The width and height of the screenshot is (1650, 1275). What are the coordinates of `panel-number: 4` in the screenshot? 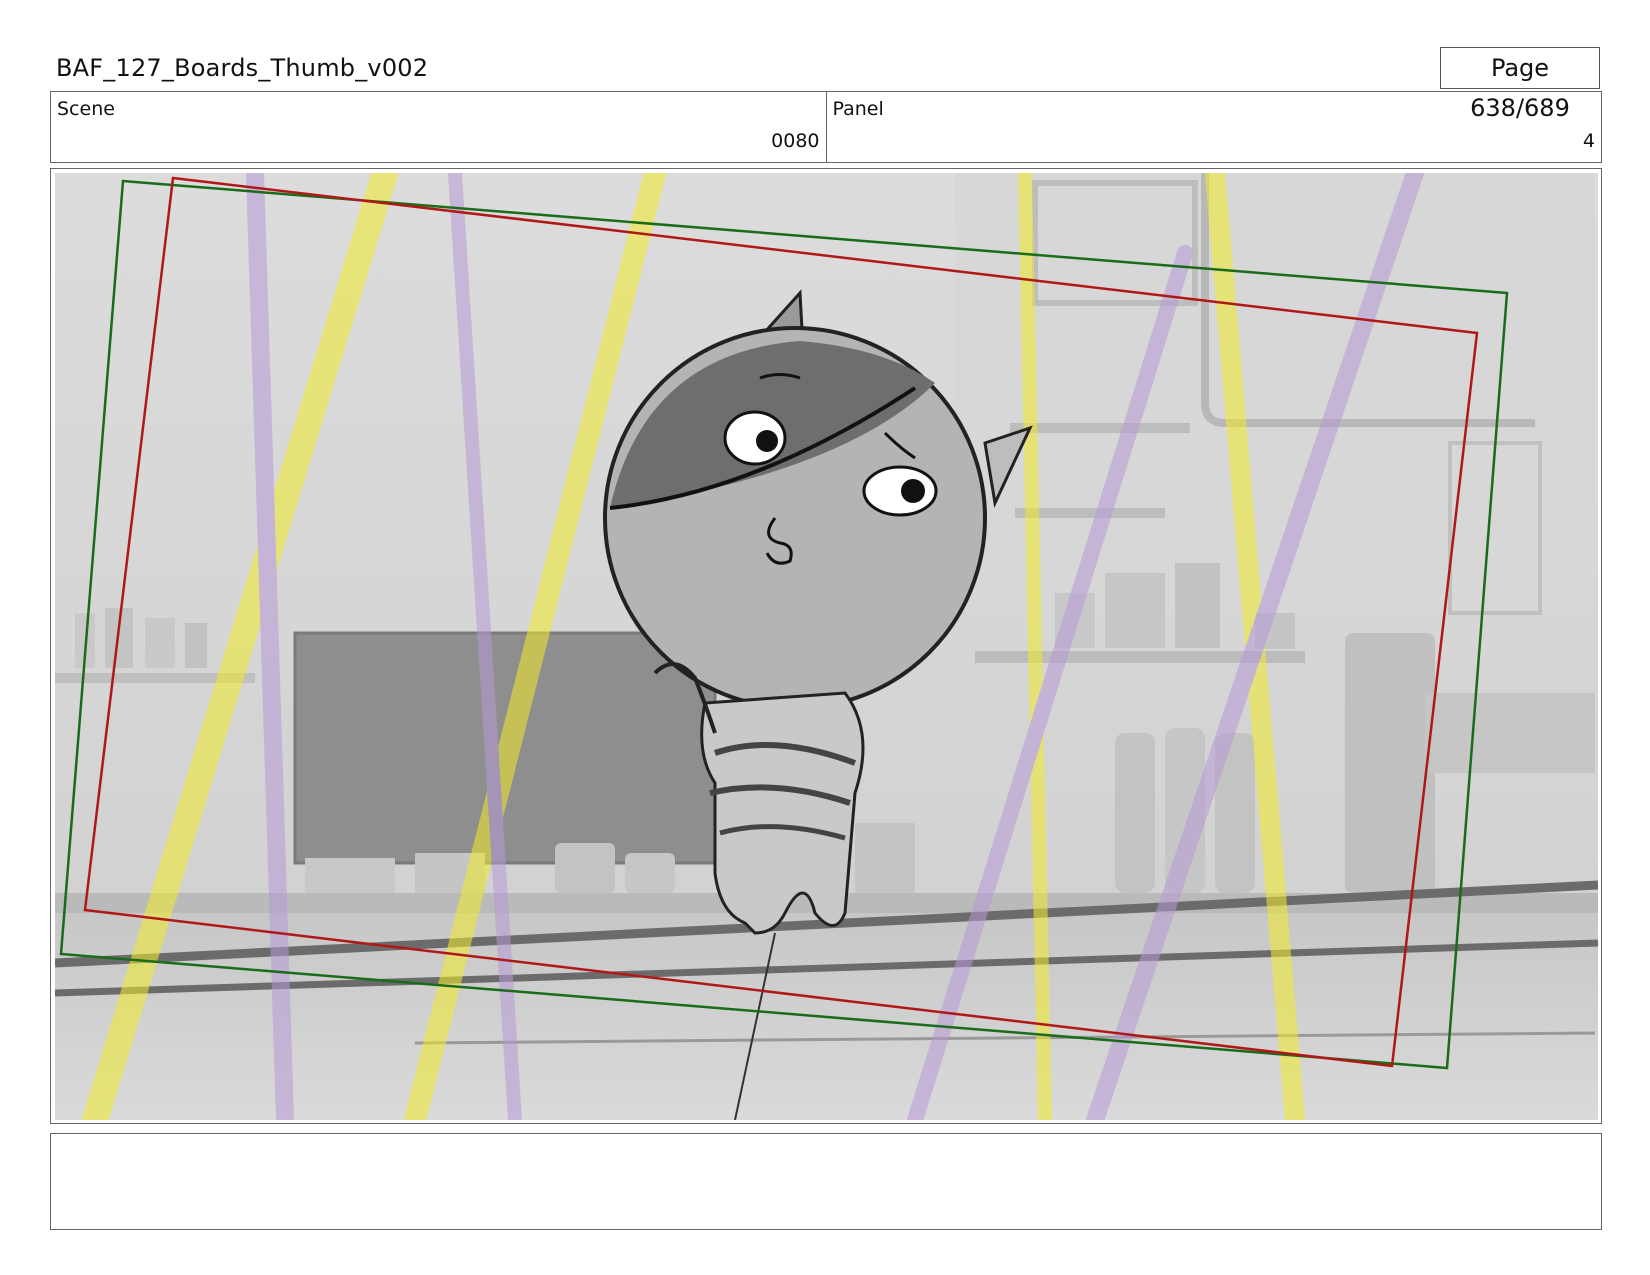 It's located at (1588, 141).